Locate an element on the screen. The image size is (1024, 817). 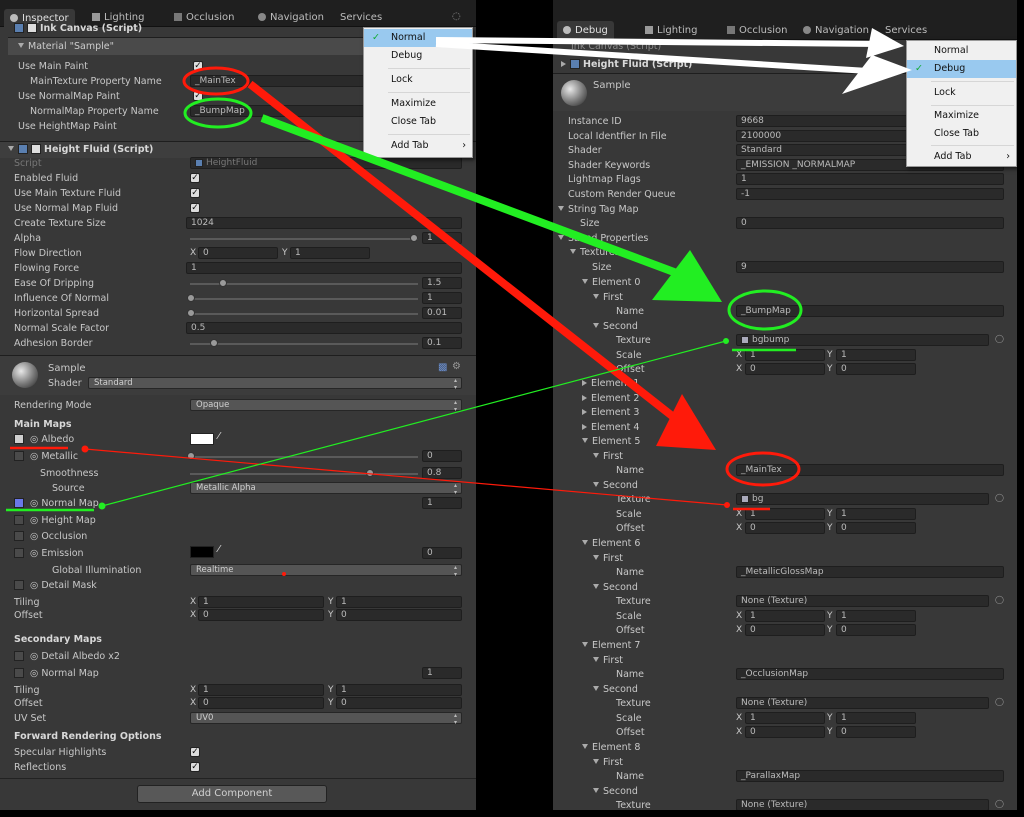
ease-of-dripping-field: 1.5 is located at coordinates (442, 283).